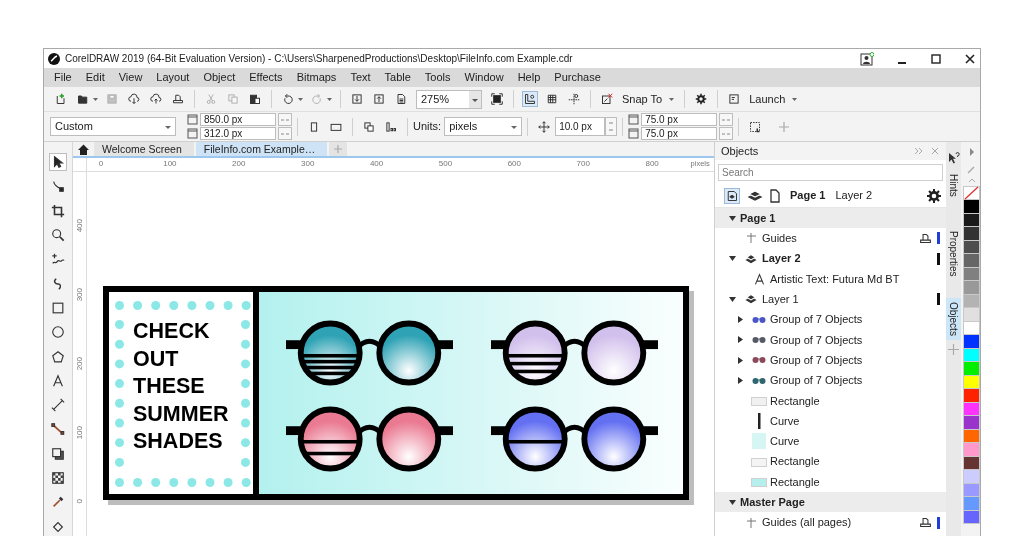  I want to click on menu-item: File, so click(63, 77).